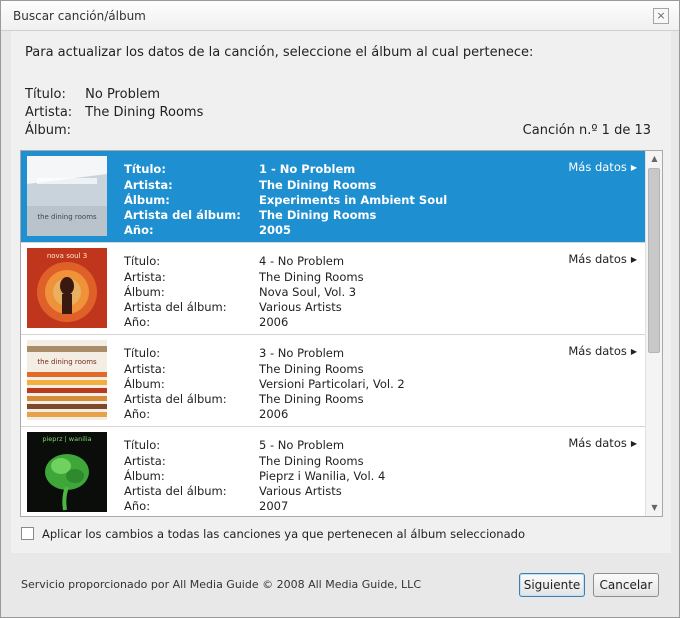  I want to click on album-cover: nova soul 3, so click(67, 288).